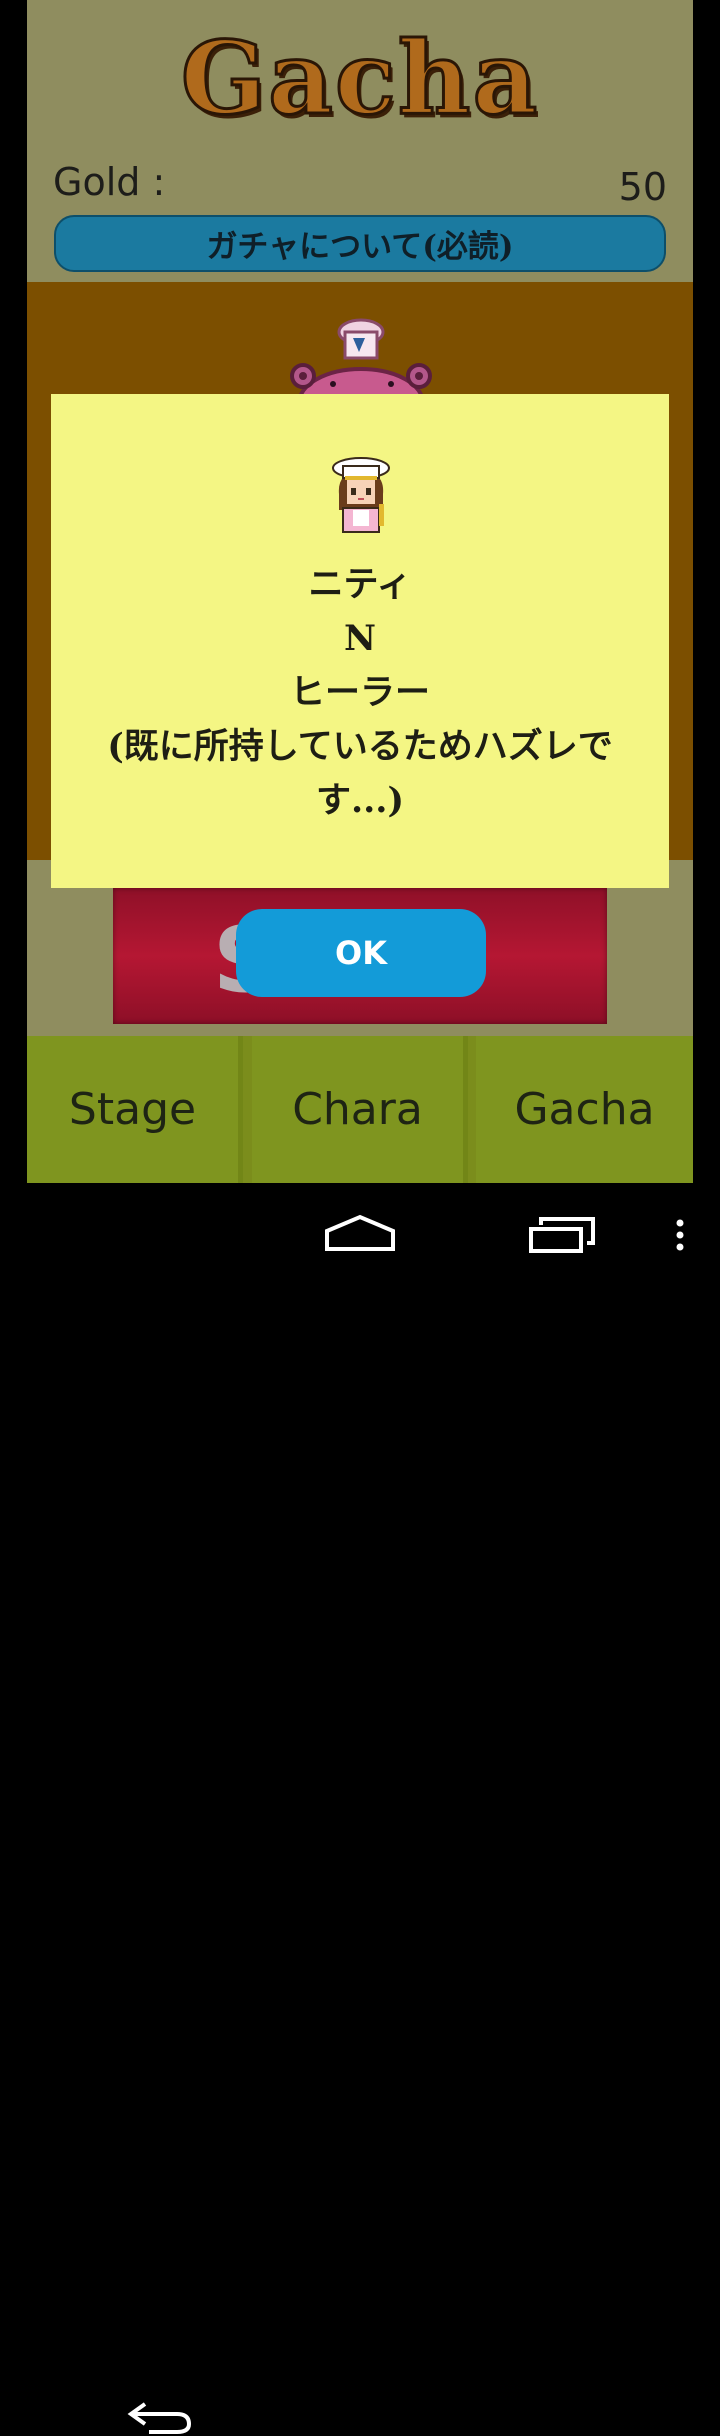 The image size is (720, 2436). Describe the element at coordinates (361, 495) in the screenshot. I see `character-sprite-image` at that location.